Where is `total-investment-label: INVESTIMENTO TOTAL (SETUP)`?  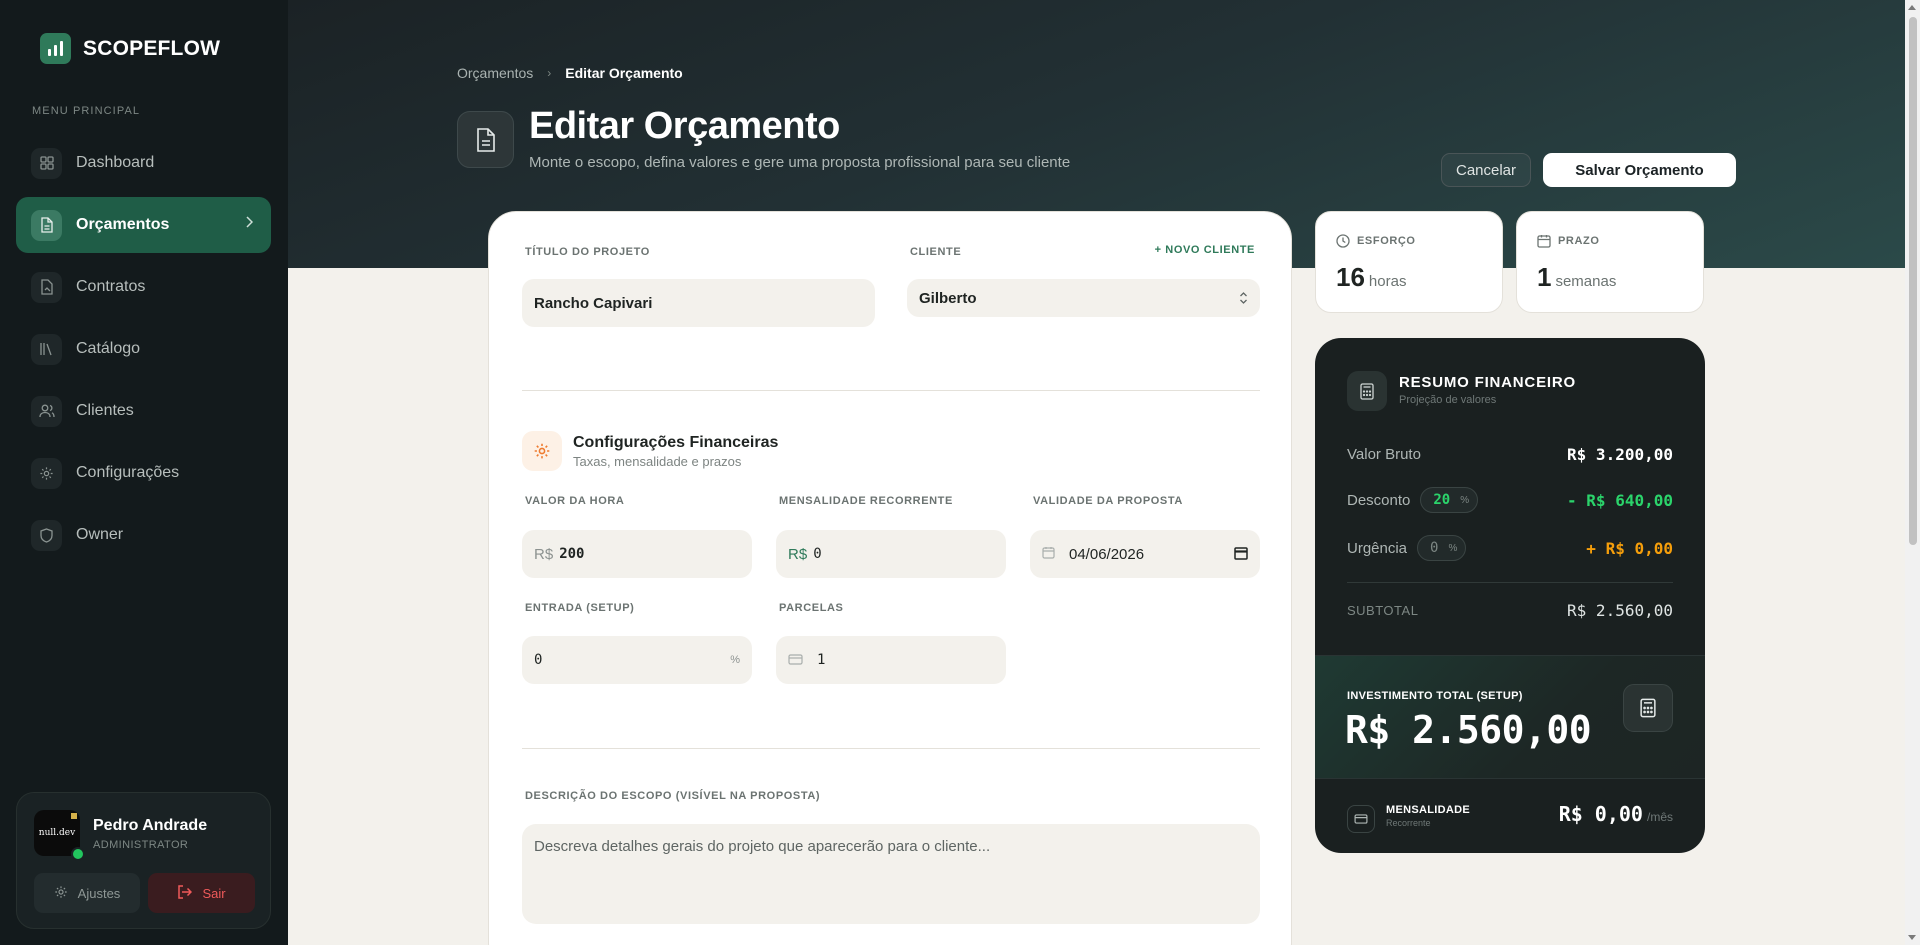 total-investment-label: INVESTIMENTO TOTAL (SETUP) is located at coordinates (1435, 696).